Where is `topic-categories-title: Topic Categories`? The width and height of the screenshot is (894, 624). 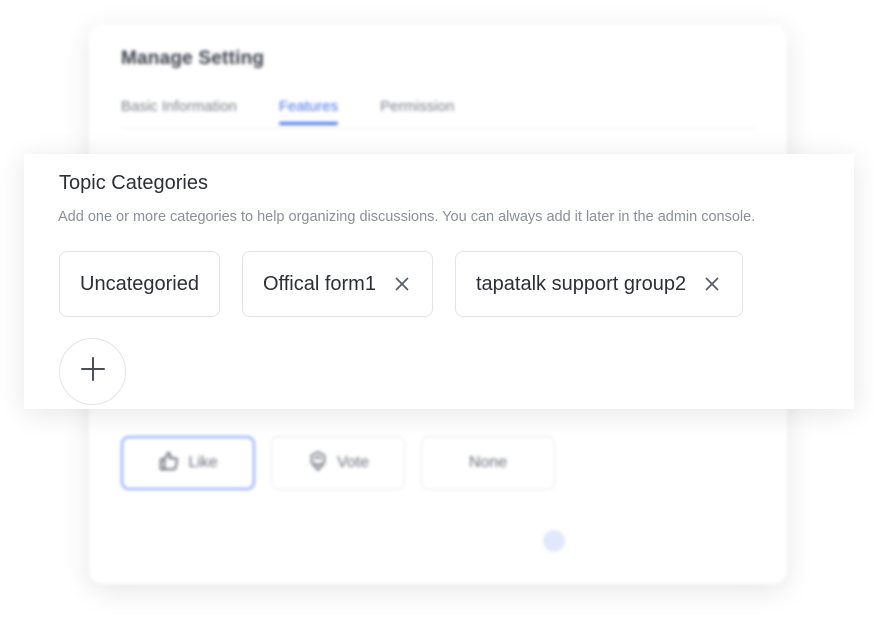
topic-categories-title: Topic Categories is located at coordinates (133, 183).